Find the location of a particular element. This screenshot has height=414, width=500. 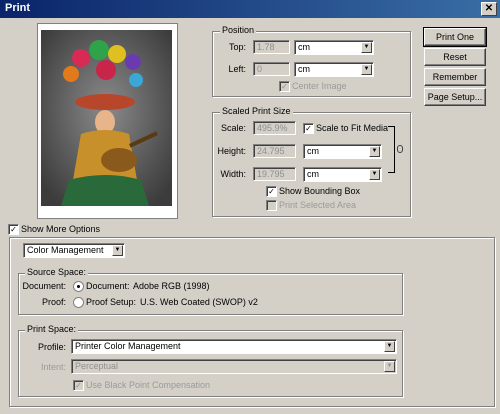

top-unit-value: cm is located at coordinates (304, 47).